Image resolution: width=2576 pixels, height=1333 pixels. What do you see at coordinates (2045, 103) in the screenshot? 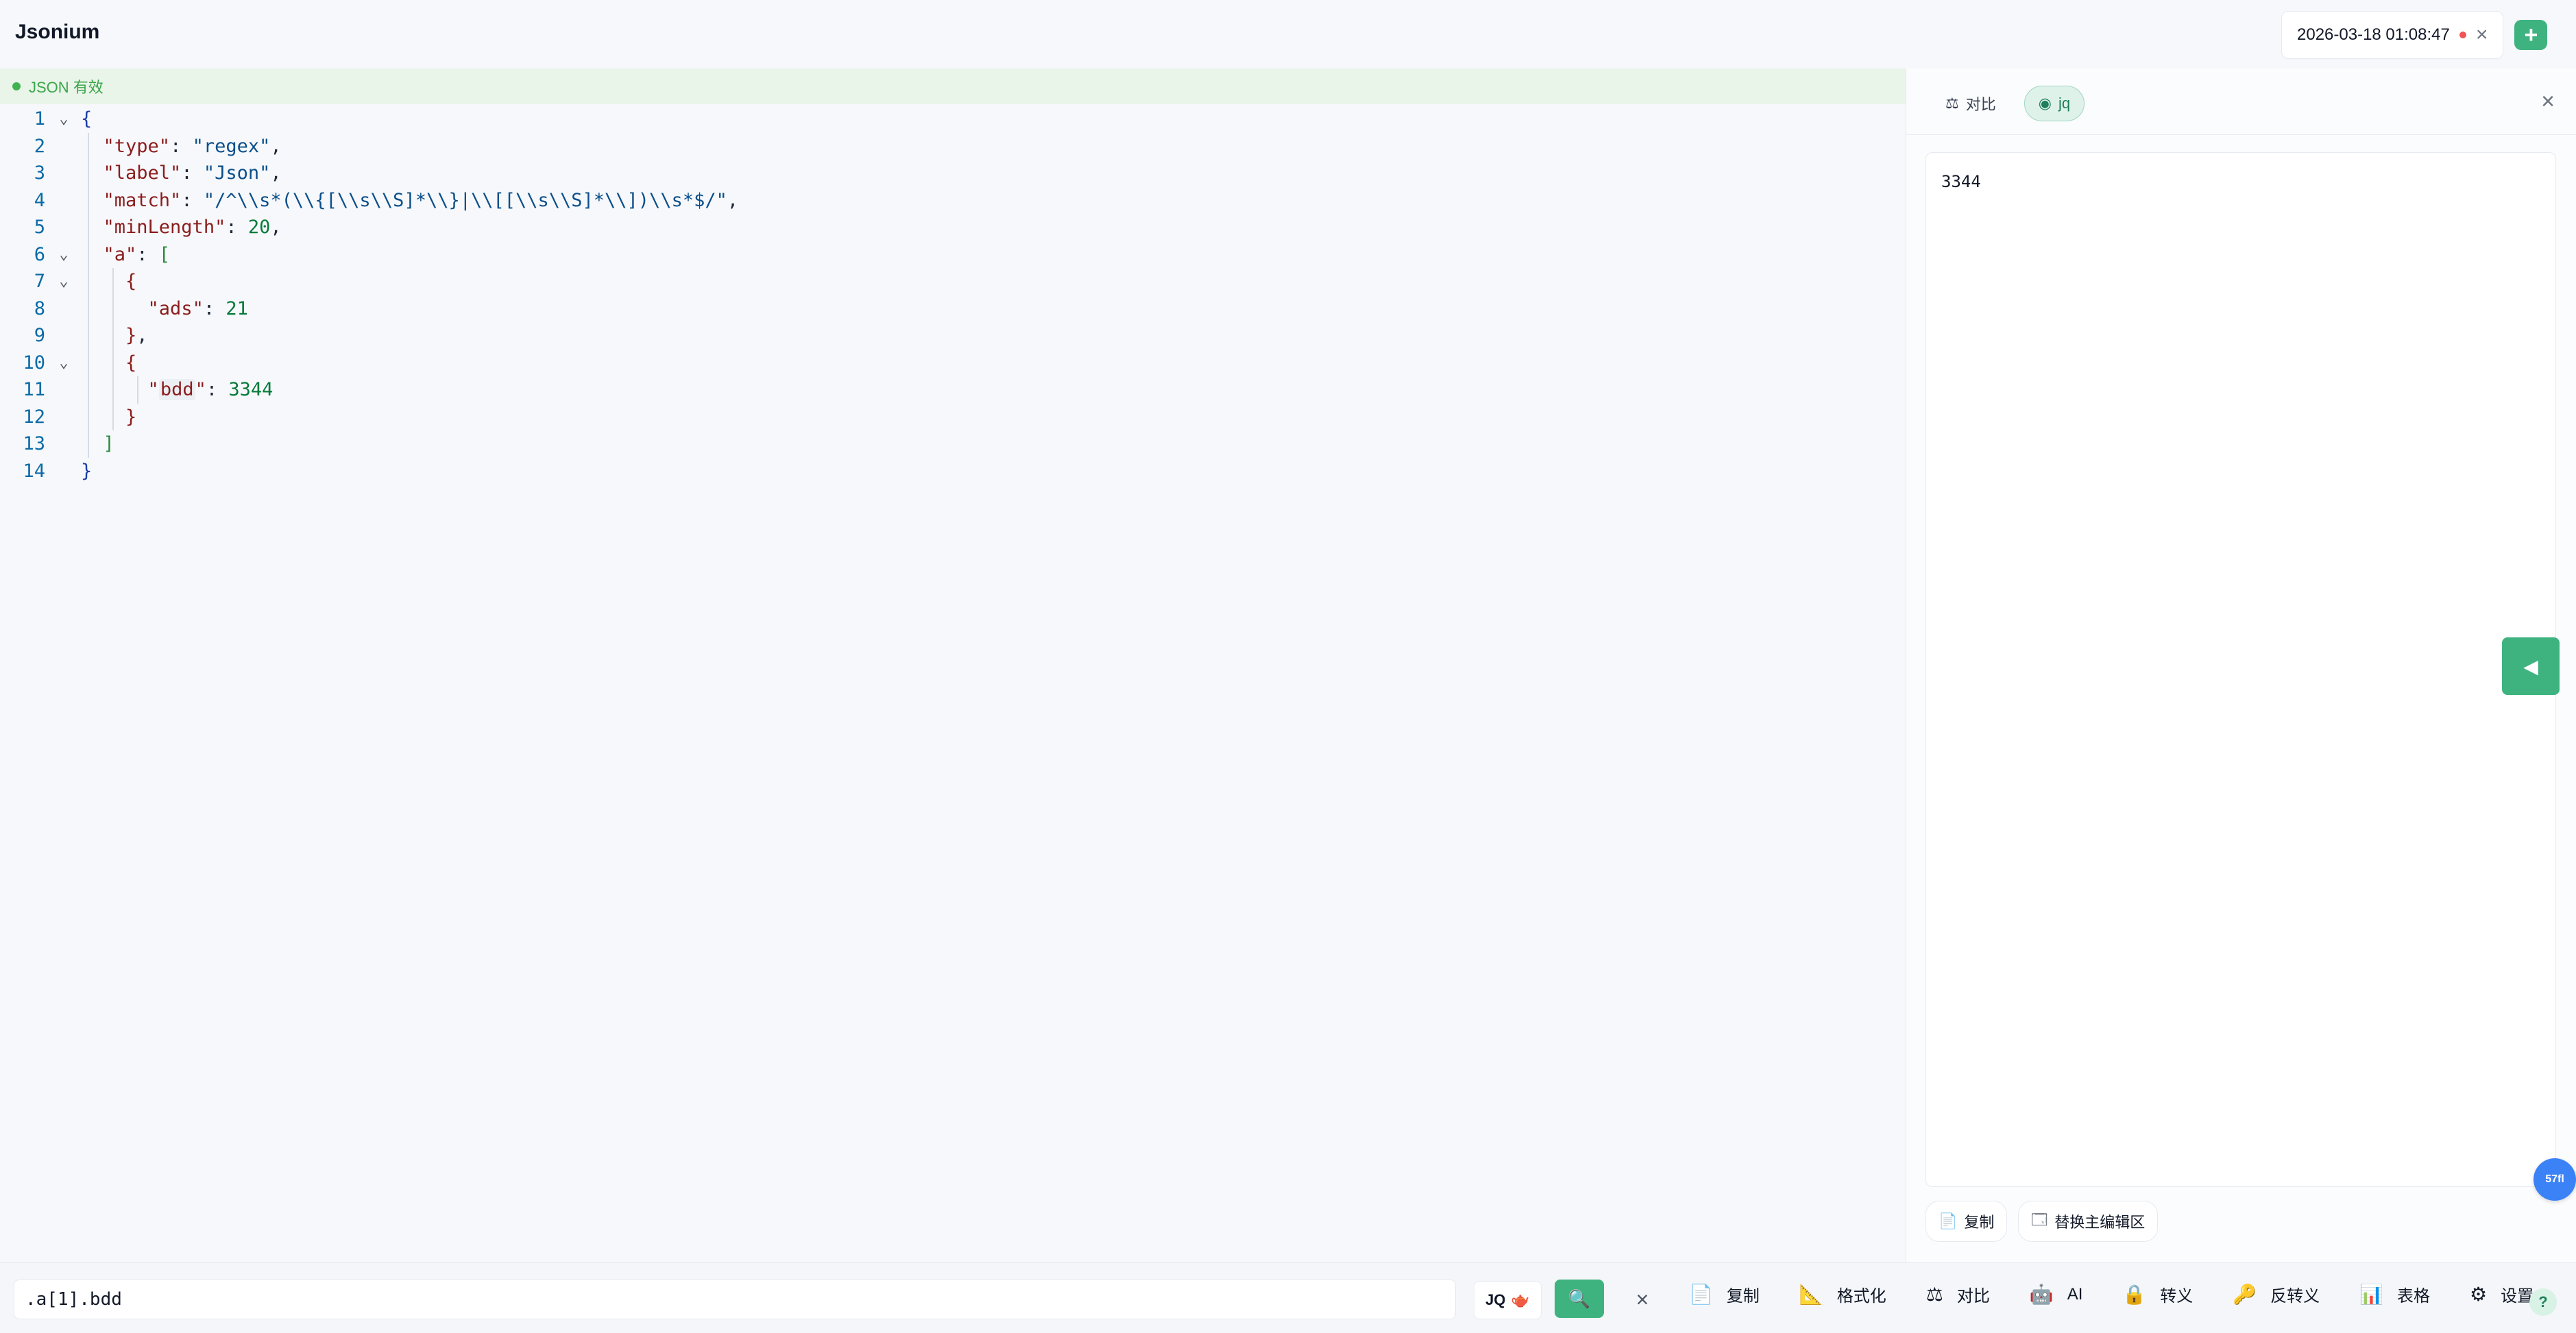
I see `jq-icon: ◉` at bounding box center [2045, 103].